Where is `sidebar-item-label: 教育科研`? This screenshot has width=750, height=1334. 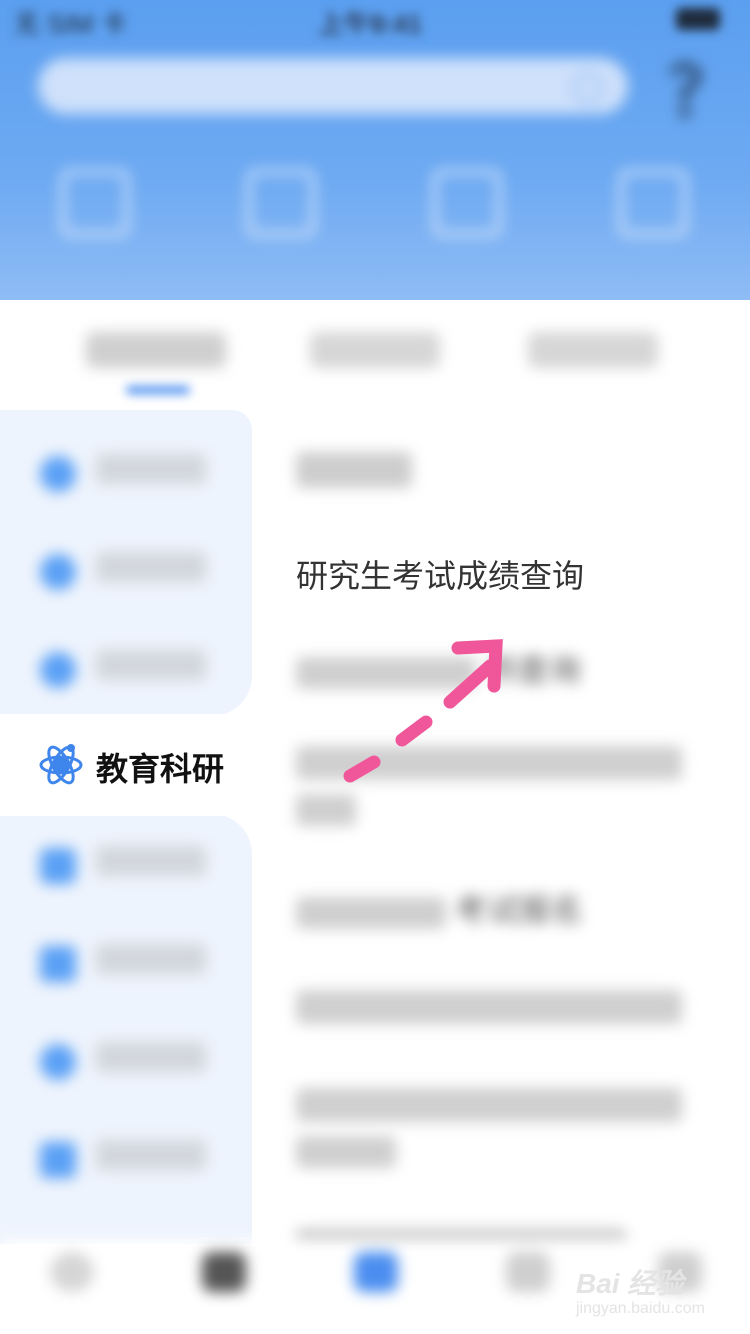
sidebar-item-label: 教育科研 is located at coordinates (160, 769).